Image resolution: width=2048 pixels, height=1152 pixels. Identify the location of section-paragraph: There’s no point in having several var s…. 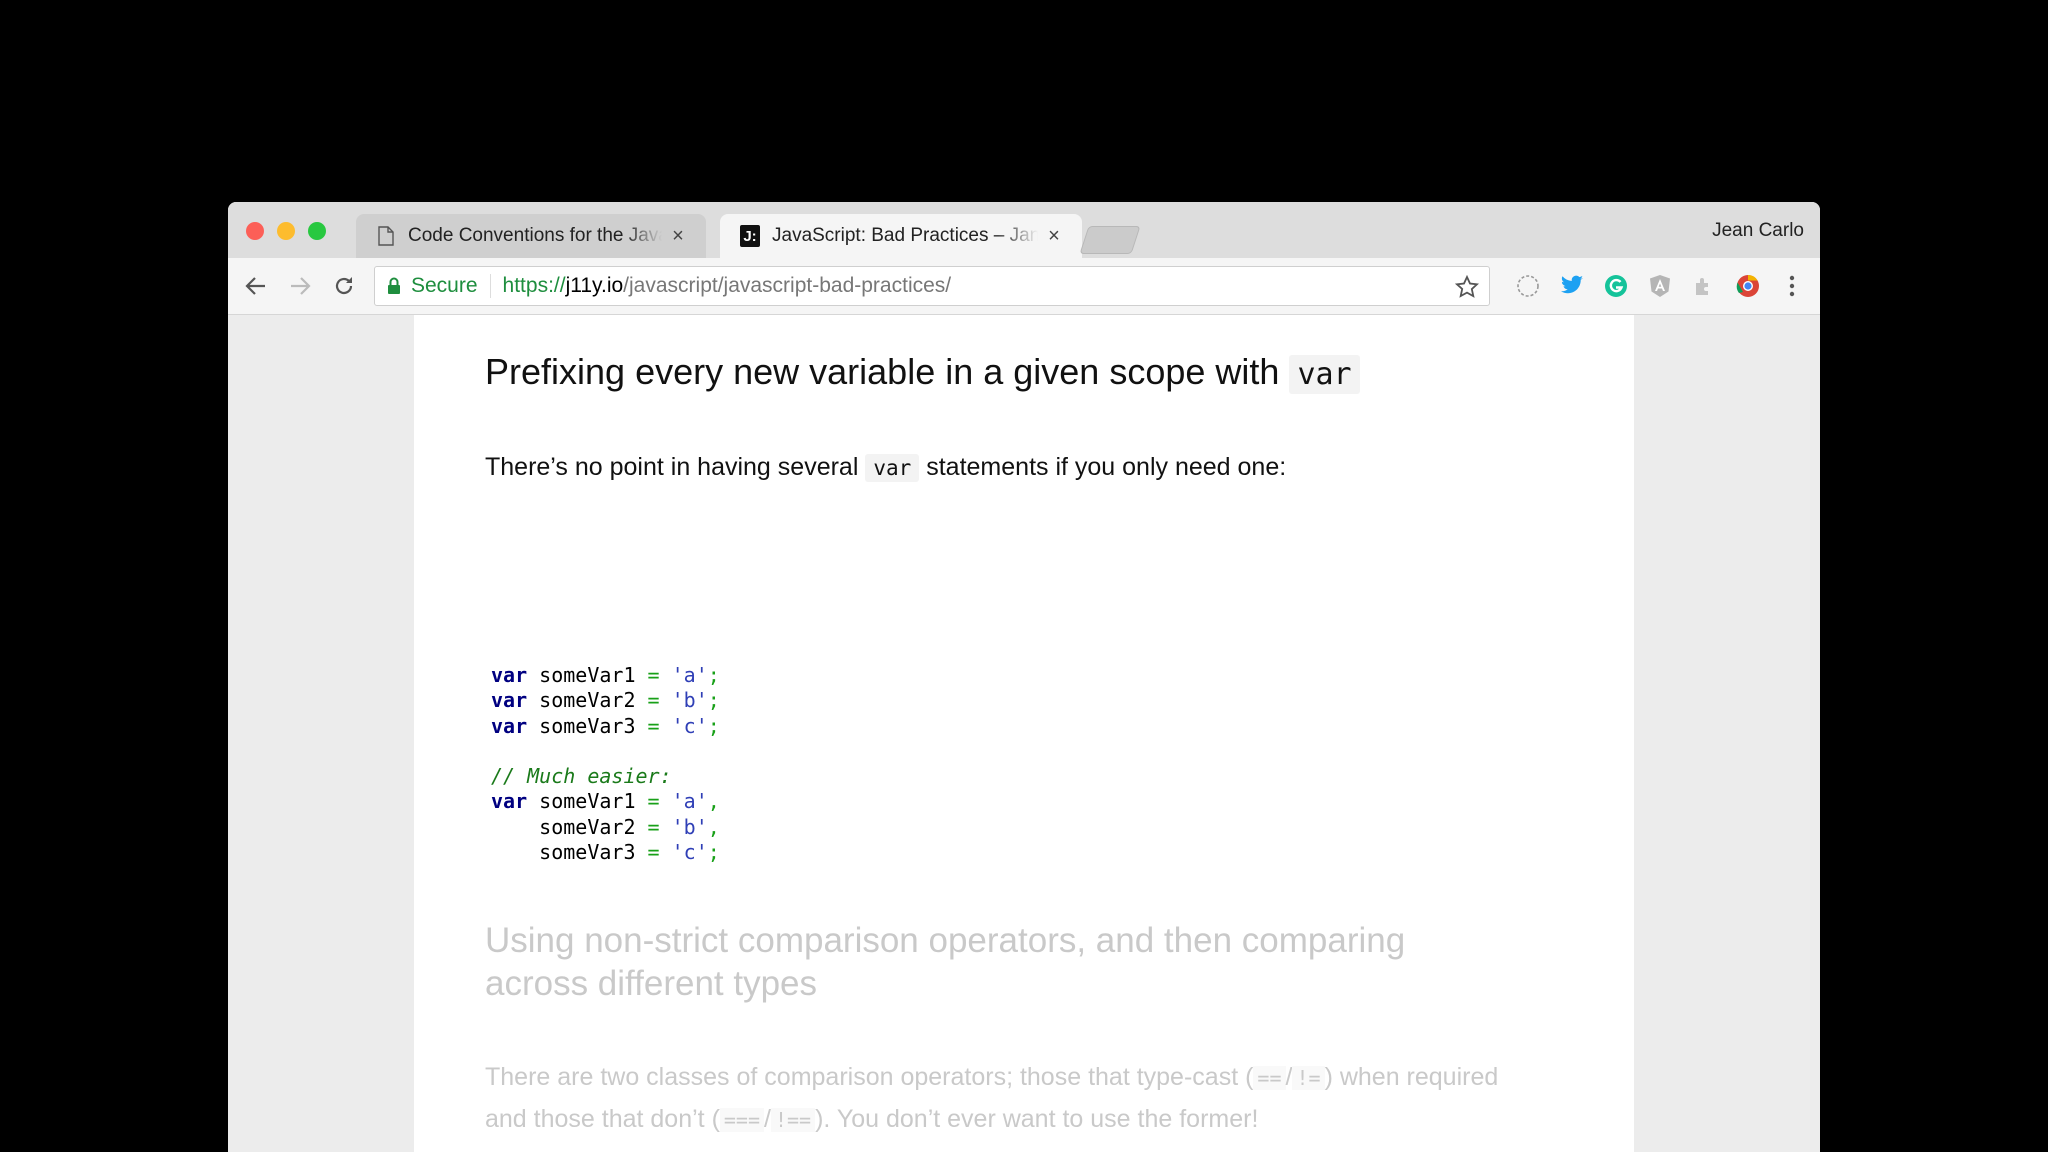
(886, 467).